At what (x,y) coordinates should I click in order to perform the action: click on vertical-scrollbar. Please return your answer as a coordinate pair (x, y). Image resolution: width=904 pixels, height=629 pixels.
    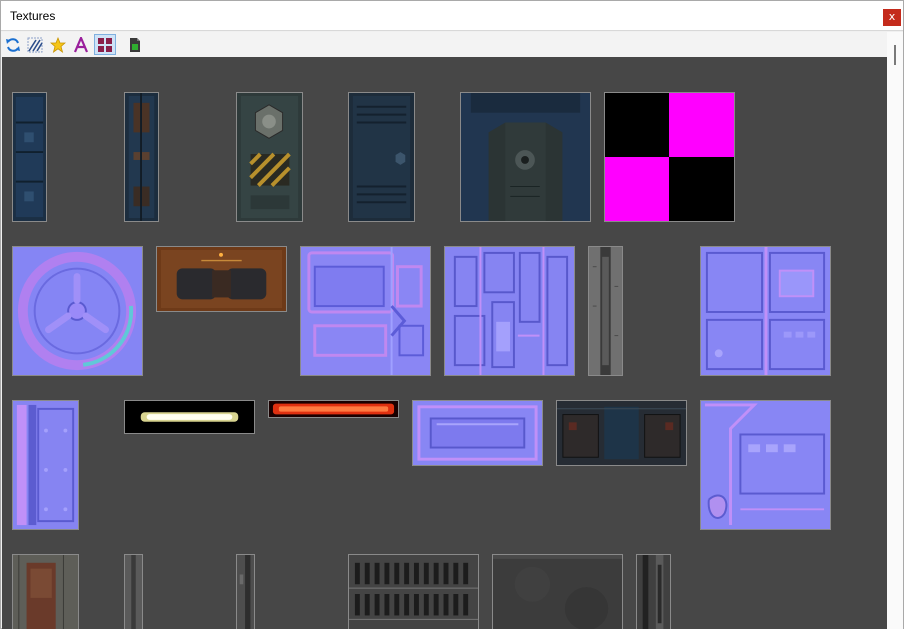
    Looking at the image, I should click on (895, 330).